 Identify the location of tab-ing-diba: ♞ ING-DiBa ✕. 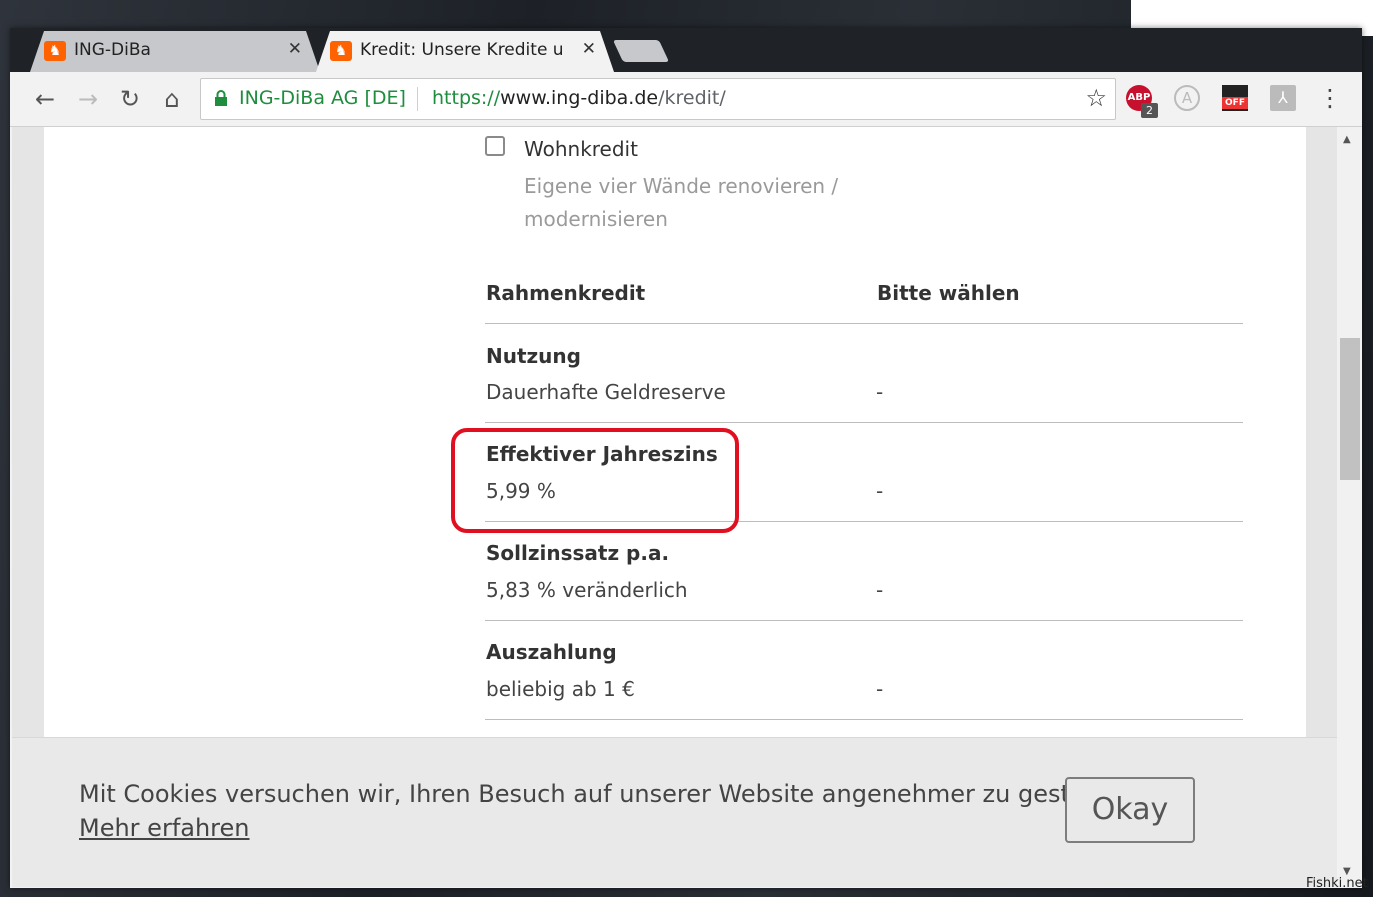
(175, 51).